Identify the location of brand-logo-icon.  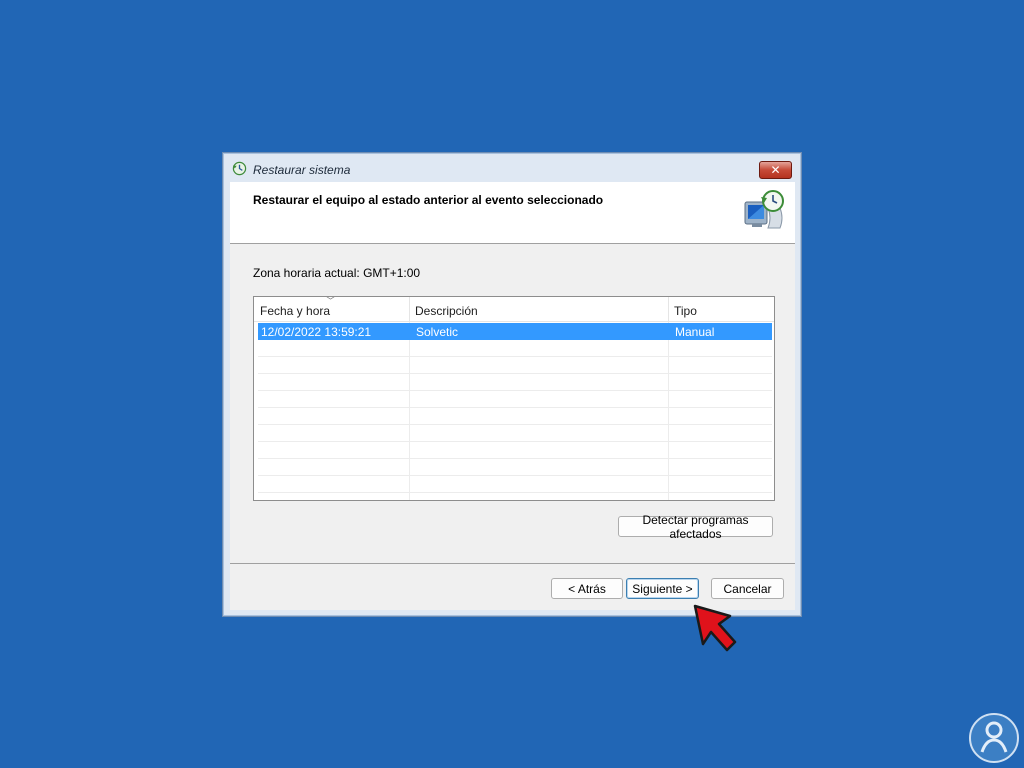
(994, 738).